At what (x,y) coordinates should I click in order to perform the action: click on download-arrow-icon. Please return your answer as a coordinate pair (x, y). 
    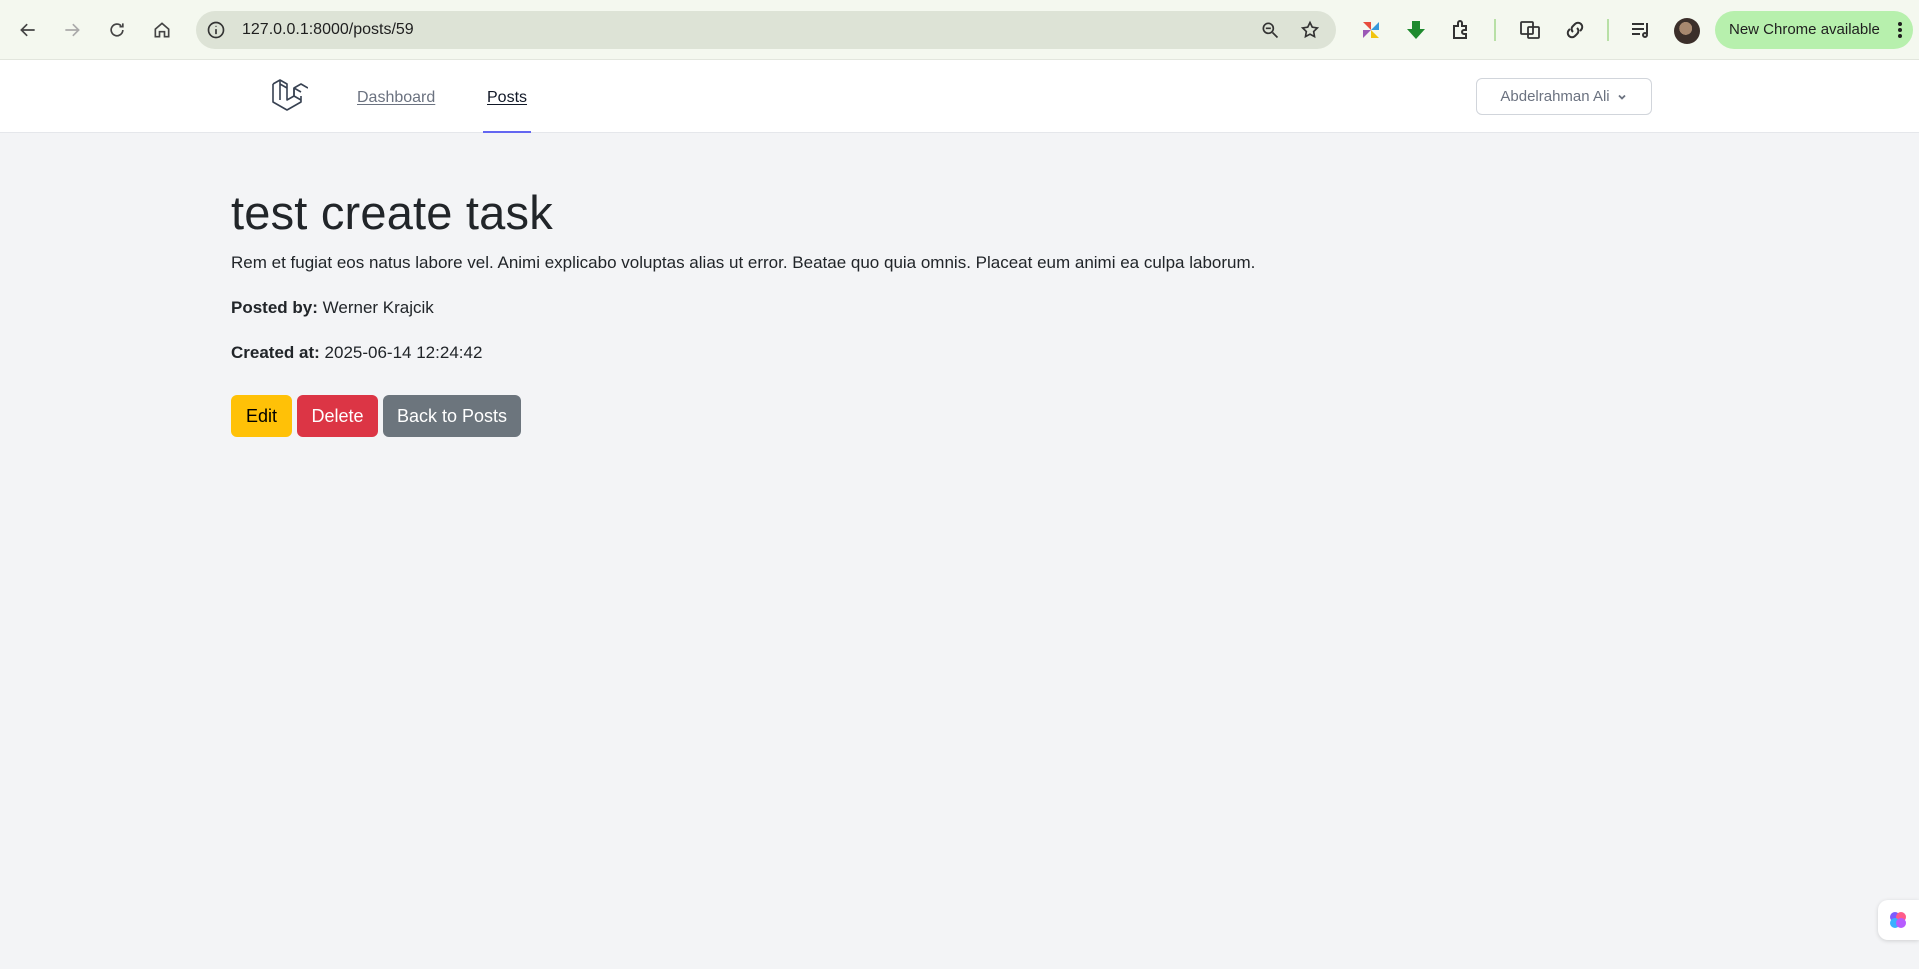
    Looking at the image, I should click on (1416, 30).